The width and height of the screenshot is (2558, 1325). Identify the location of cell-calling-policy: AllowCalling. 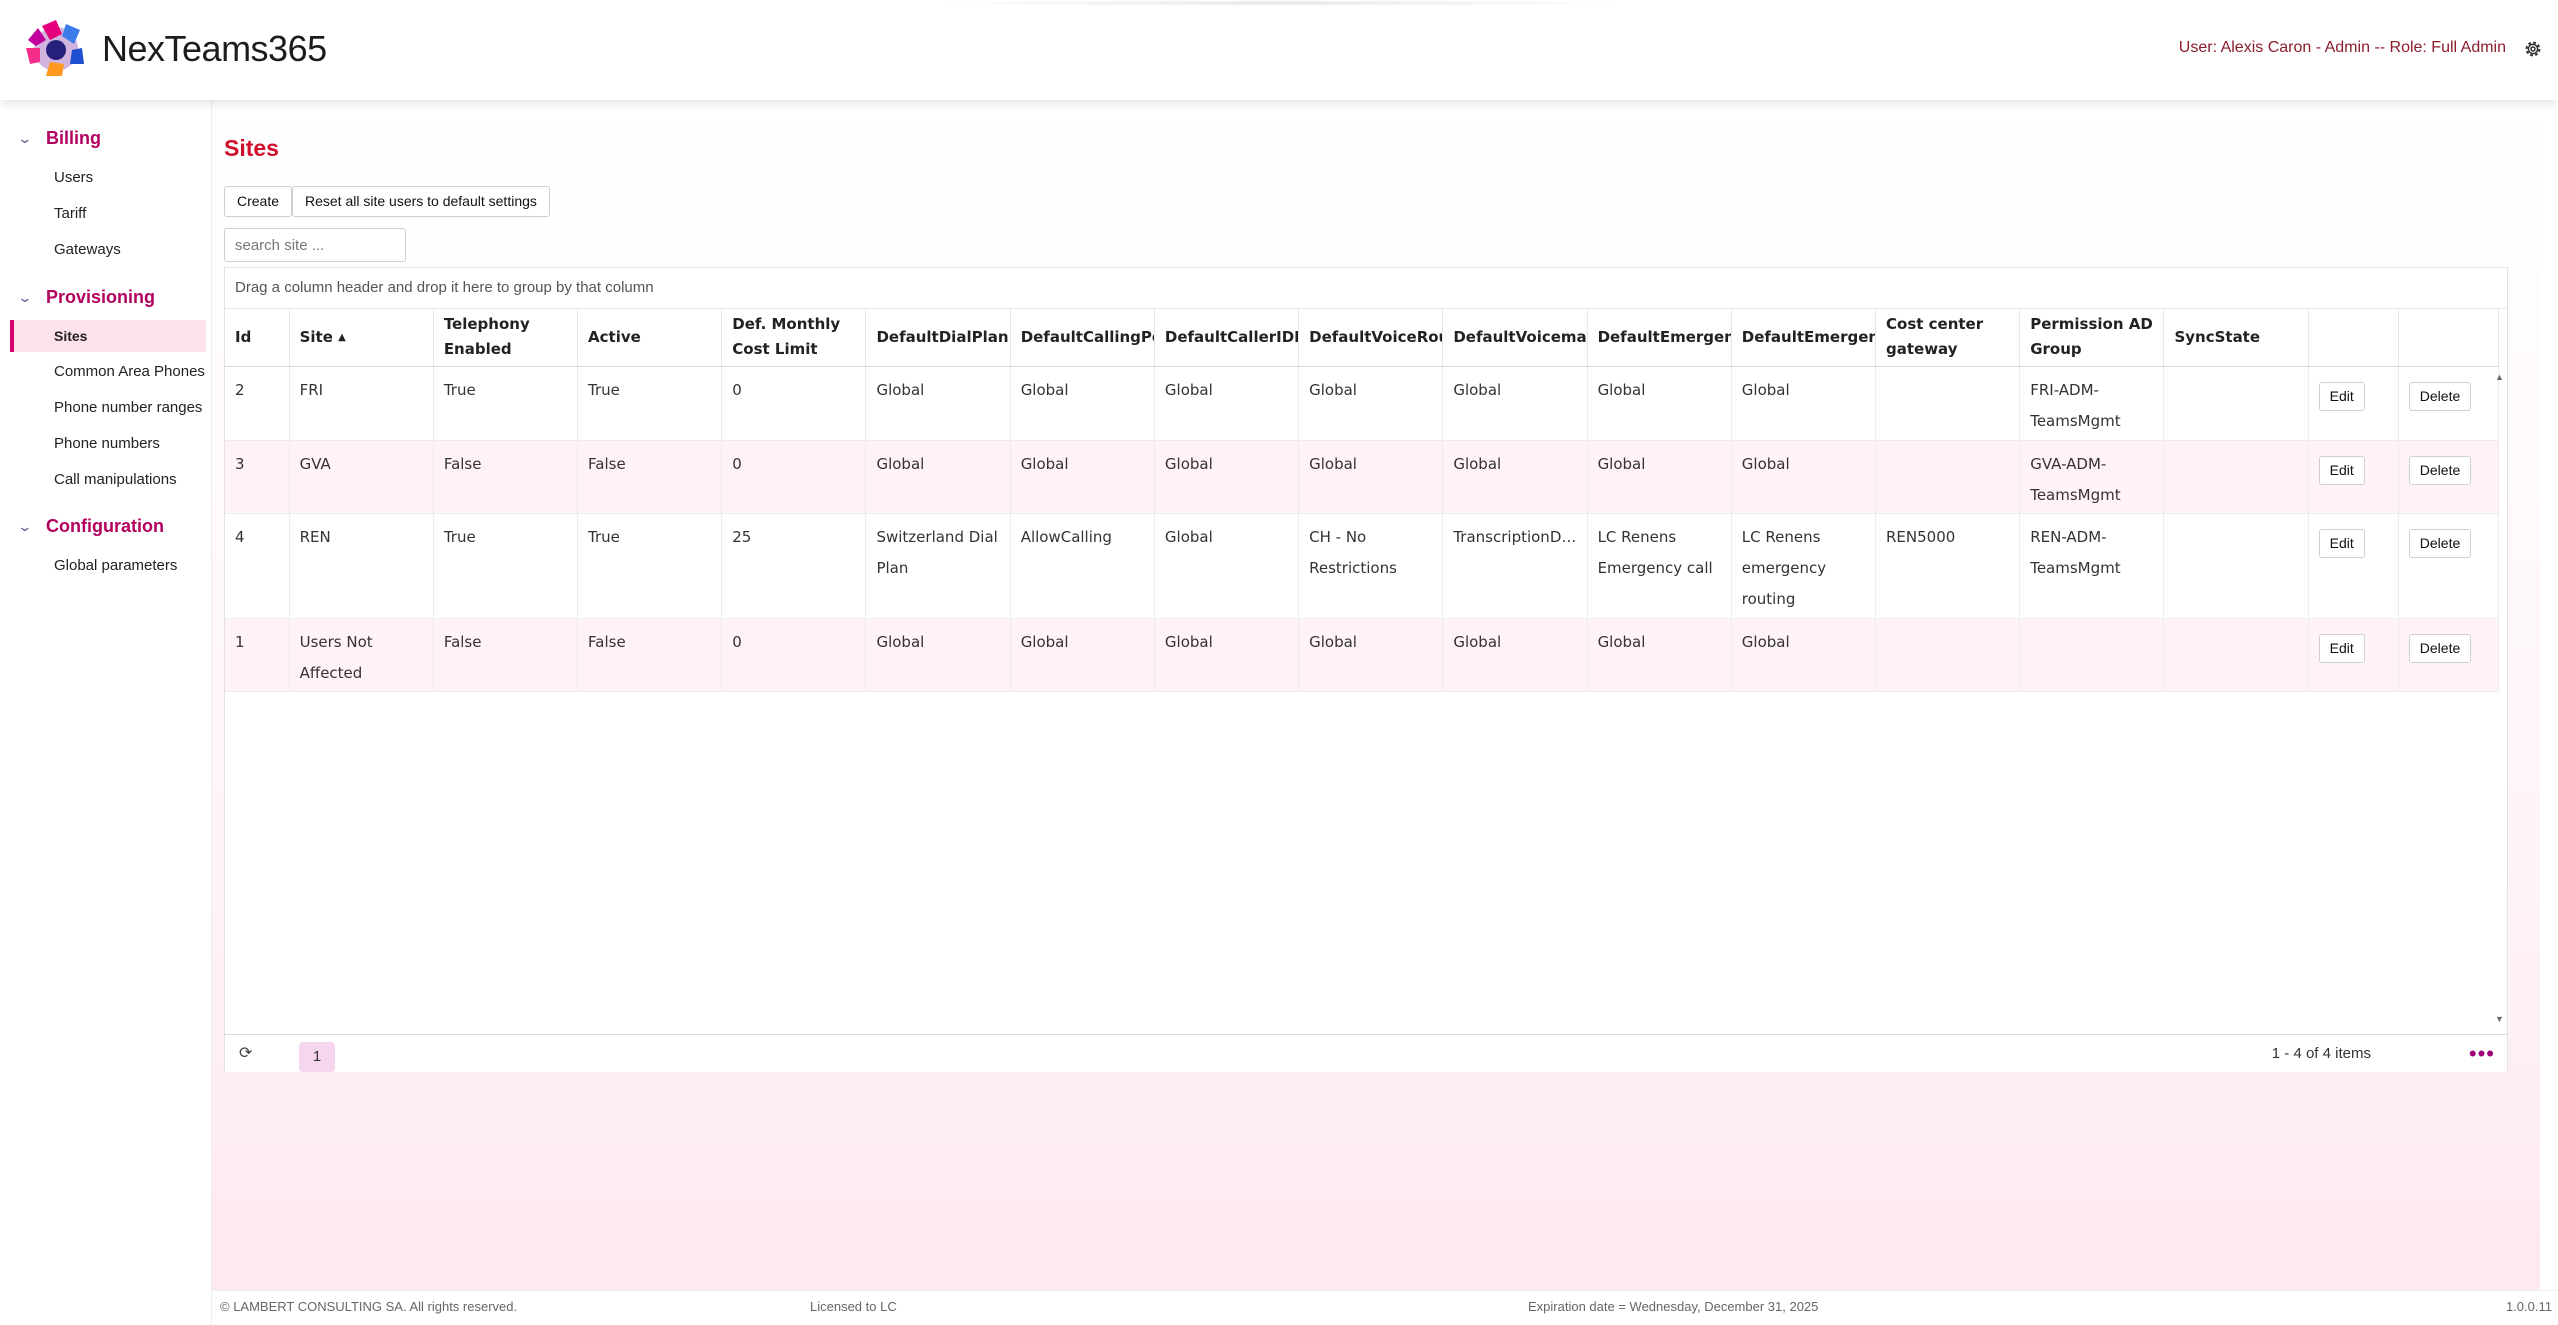
(1066, 536).